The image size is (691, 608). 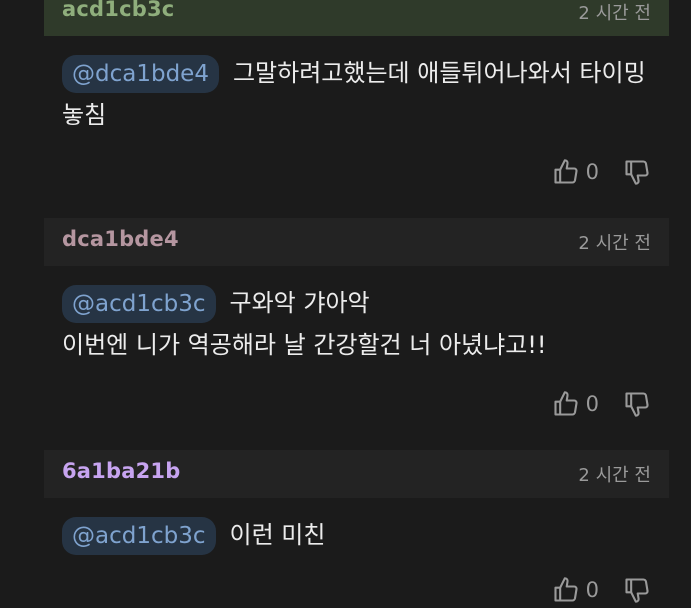 What do you see at coordinates (356, 242) in the screenshot?
I see `comment-header: dca1bde4 2 시간 전` at bounding box center [356, 242].